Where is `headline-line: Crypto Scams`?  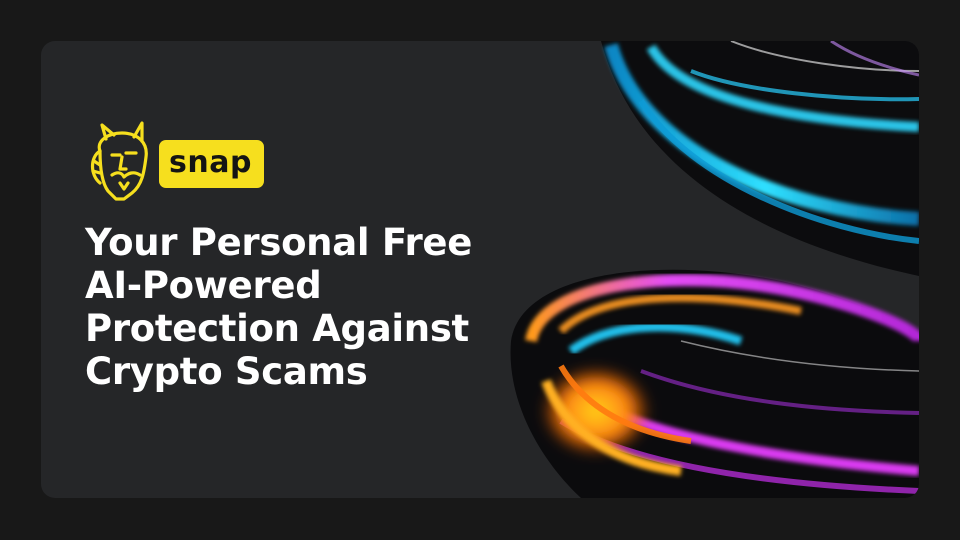
headline-line: Crypto Scams is located at coordinates (226, 371).